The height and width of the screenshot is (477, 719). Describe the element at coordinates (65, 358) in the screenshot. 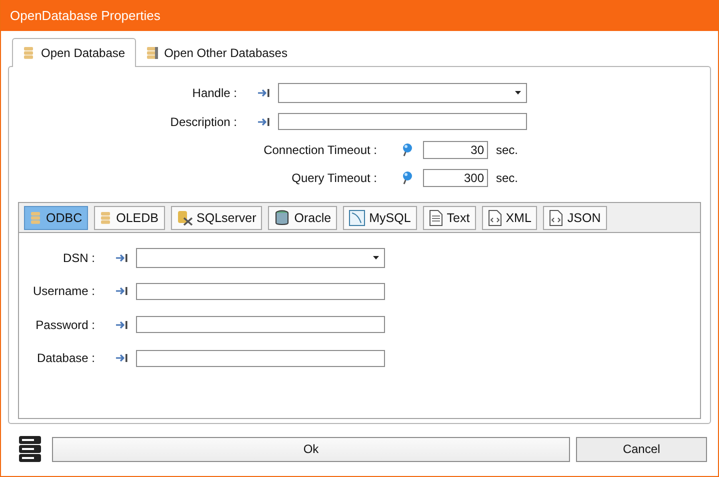

I see `field-label: Database :` at that location.